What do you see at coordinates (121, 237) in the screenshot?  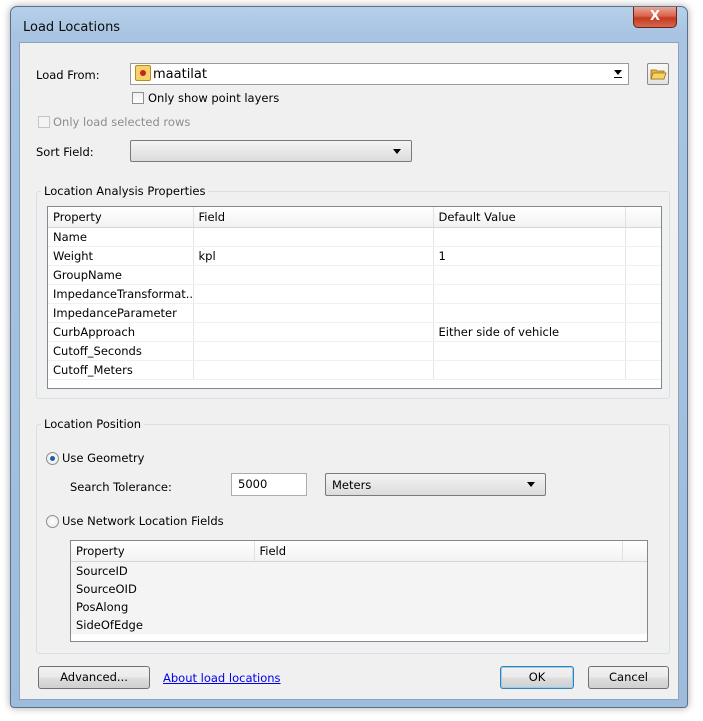 I see `property-cell: Name` at bounding box center [121, 237].